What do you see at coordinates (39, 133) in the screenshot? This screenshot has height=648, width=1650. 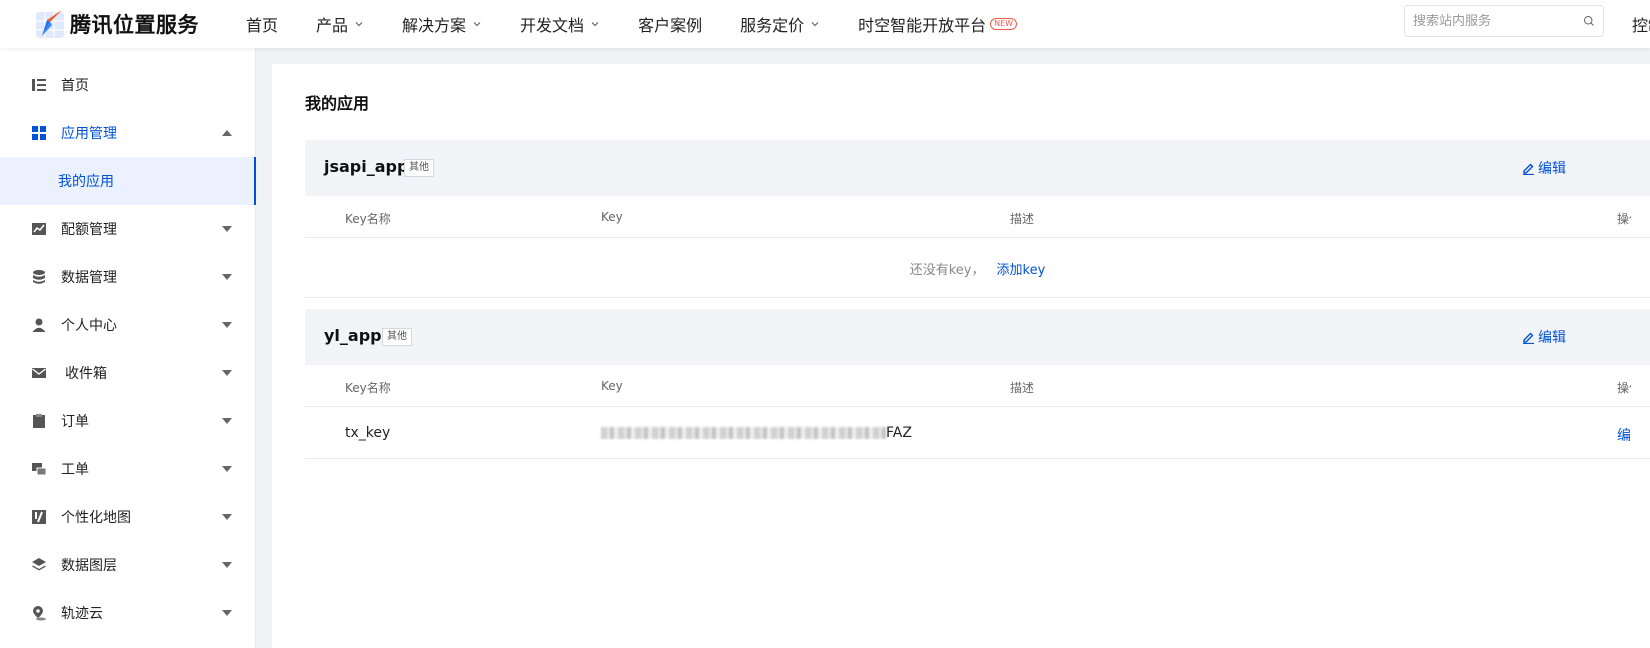 I see `grid-icon` at bounding box center [39, 133].